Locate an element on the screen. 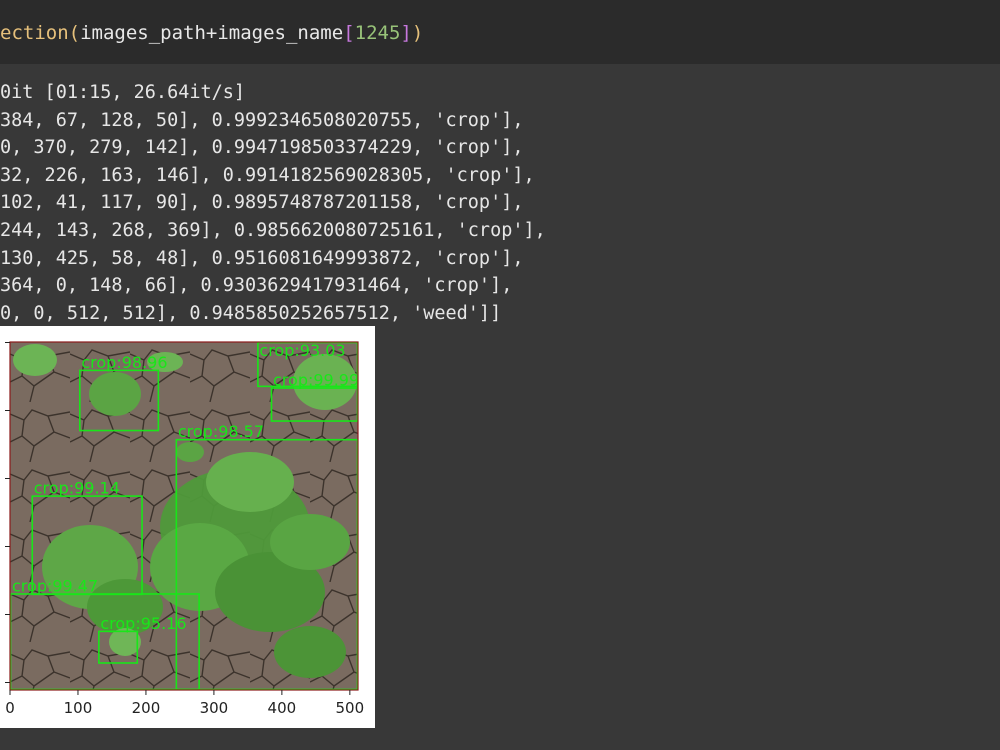  code-line: ection(images_path+images_name[1245]) is located at coordinates (211, 33).